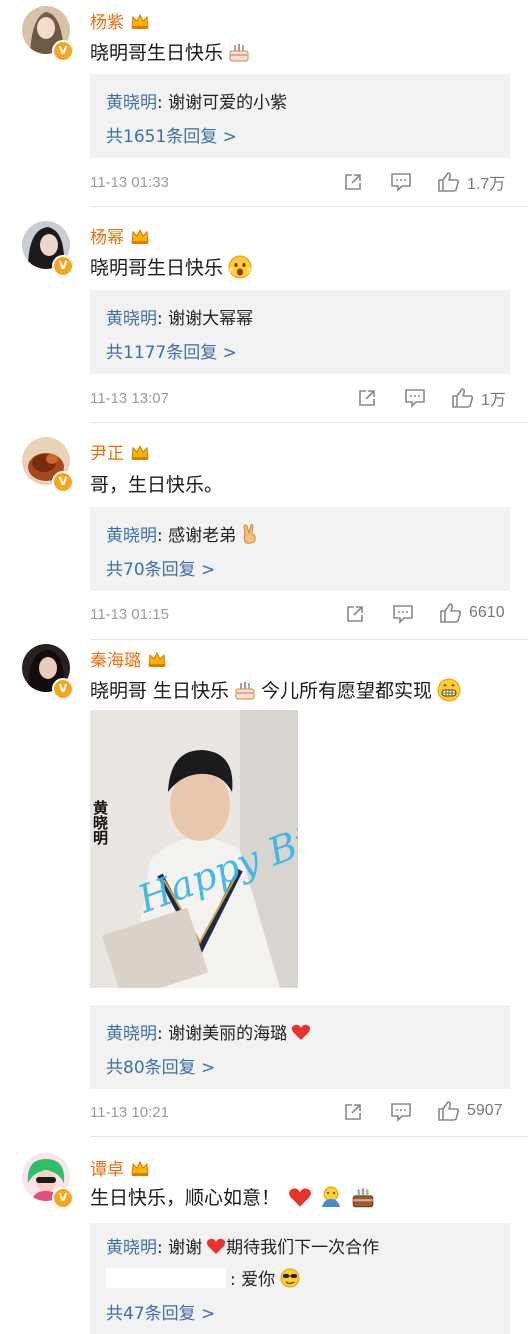  I want to click on username: 杨幂, so click(120, 235).